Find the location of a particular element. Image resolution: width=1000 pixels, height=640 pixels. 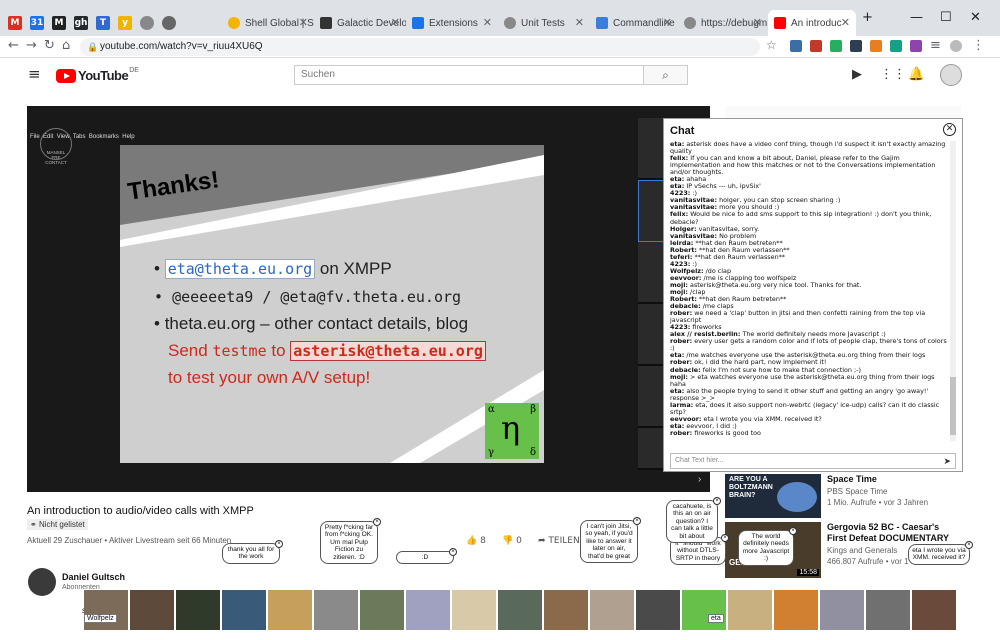

search-button: ⌕ is located at coordinates (666, 75).